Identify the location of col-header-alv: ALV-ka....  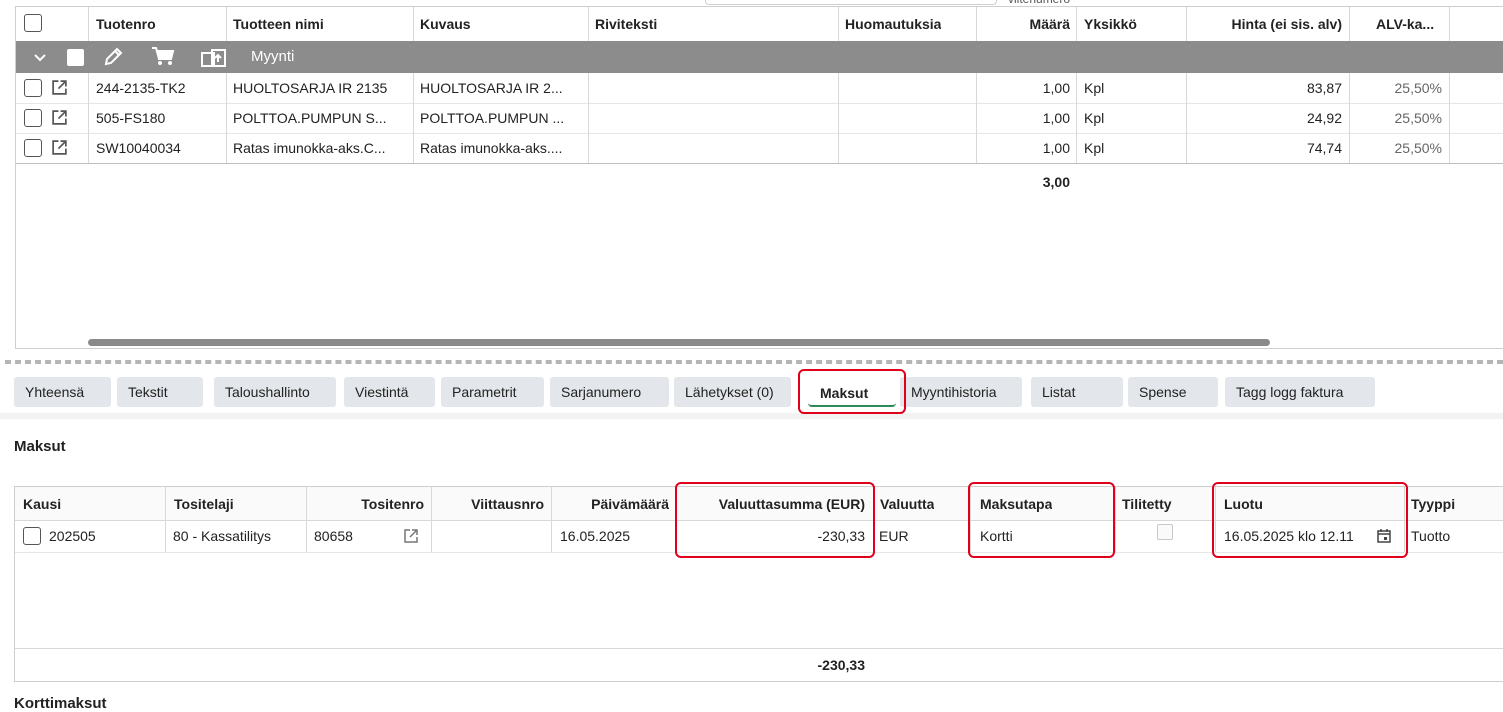
(1405, 24).